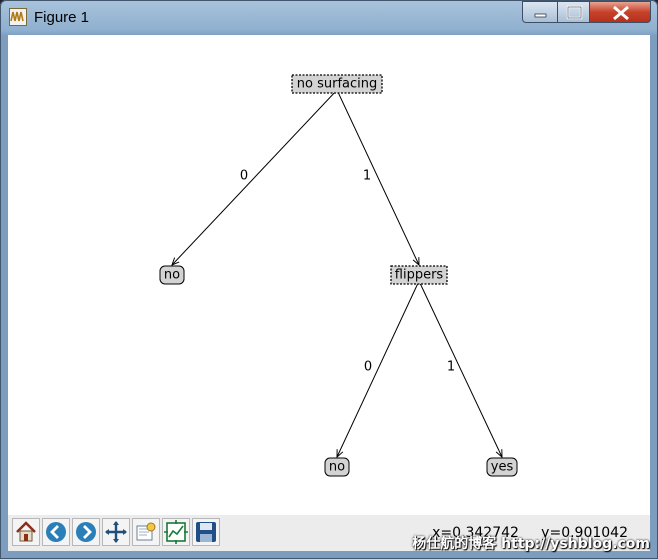 The height and width of the screenshot is (559, 658). Describe the element at coordinates (451, 367) in the screenshot. I see `edge-label-3: 1` at that location.